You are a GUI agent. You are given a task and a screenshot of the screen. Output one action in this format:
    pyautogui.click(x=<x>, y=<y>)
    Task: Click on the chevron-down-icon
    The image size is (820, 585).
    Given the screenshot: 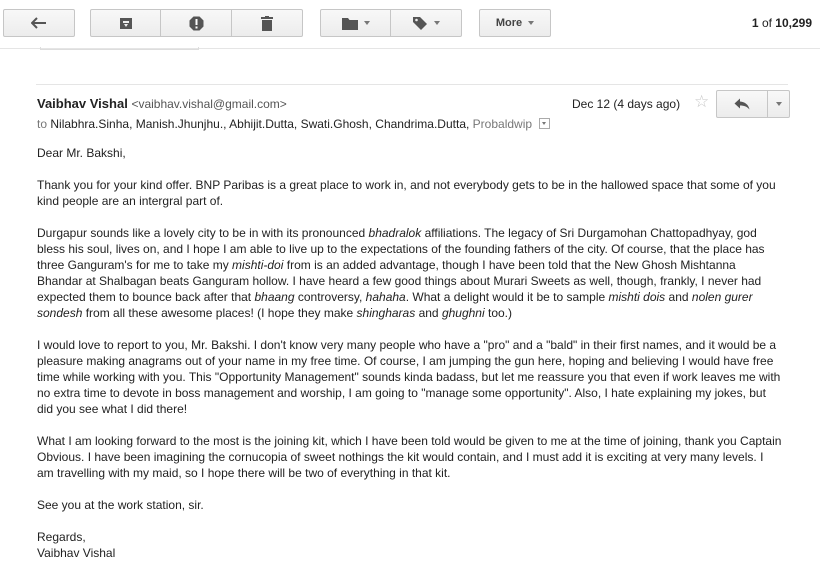 What is the action you would take?
    pyautogui.click(x=778, y=104)
    